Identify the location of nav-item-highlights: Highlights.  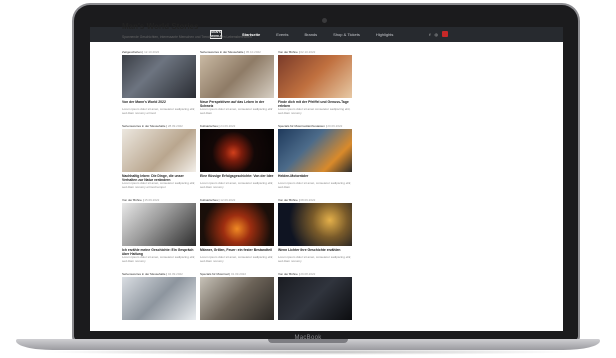
(385, 34).